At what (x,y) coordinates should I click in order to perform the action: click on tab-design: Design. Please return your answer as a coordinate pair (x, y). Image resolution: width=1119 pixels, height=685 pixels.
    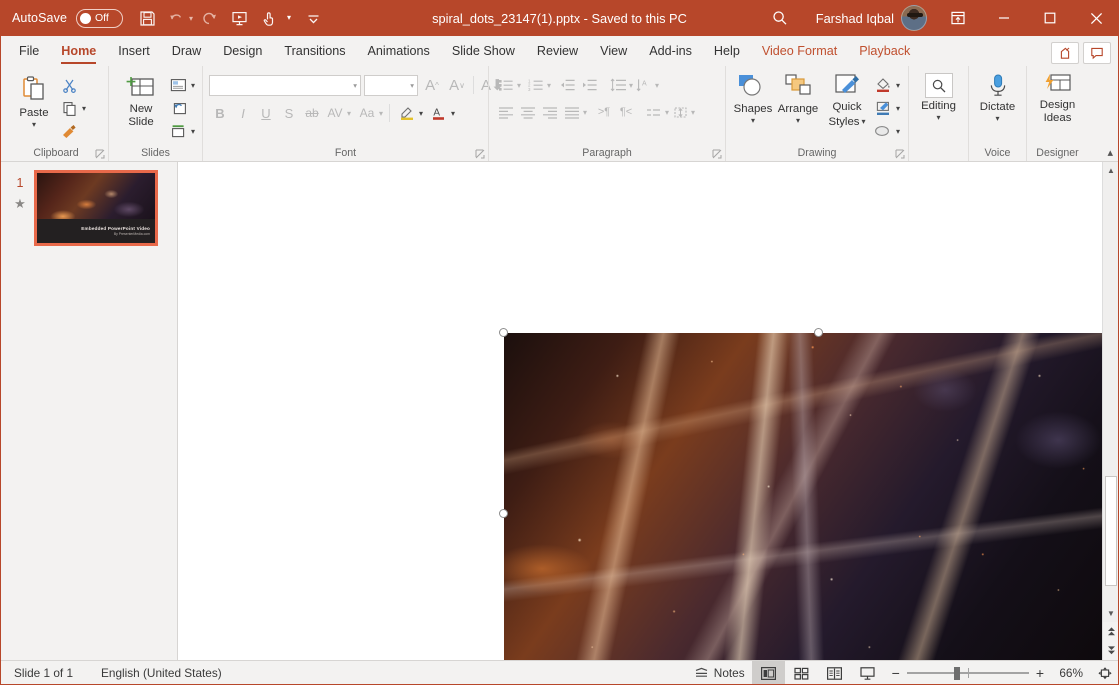
    Looking at the image, I should click on (242, 52).